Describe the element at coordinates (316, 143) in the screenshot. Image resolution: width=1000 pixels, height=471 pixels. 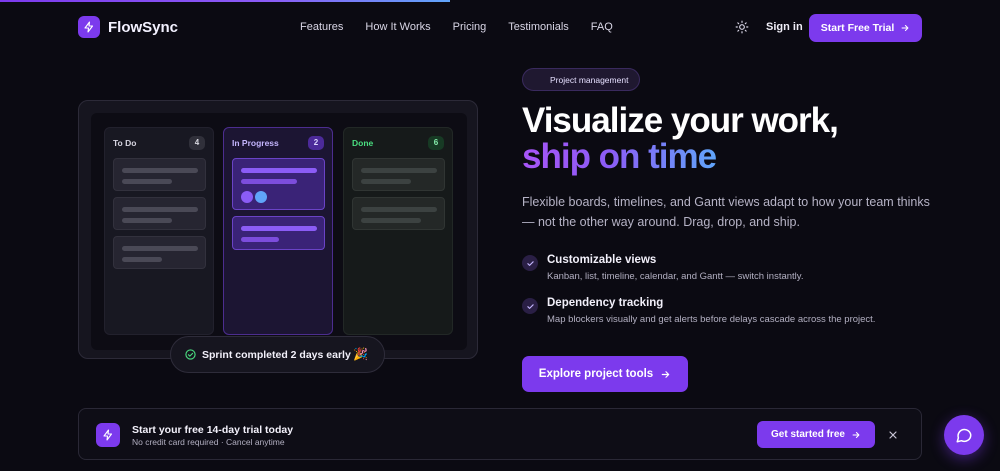
I see `column-count-badge: 2` at that location.